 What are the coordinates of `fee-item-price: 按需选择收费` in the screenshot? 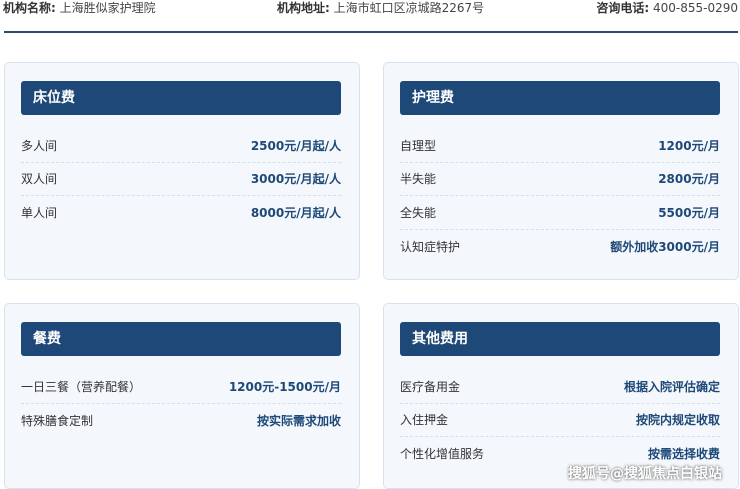 It's located at (683, 454).